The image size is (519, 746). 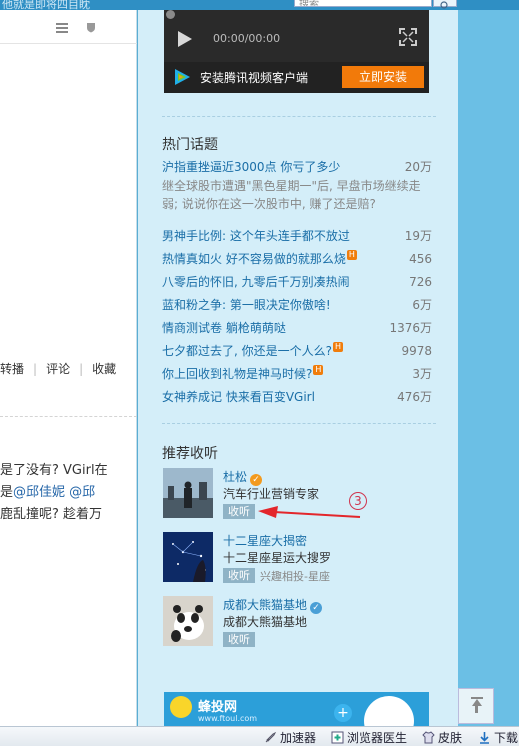 What do you see at coordinates (383, 77) in the screenshot?
I see `install-now-button: 立即安装` at bounding box center [383, 77].